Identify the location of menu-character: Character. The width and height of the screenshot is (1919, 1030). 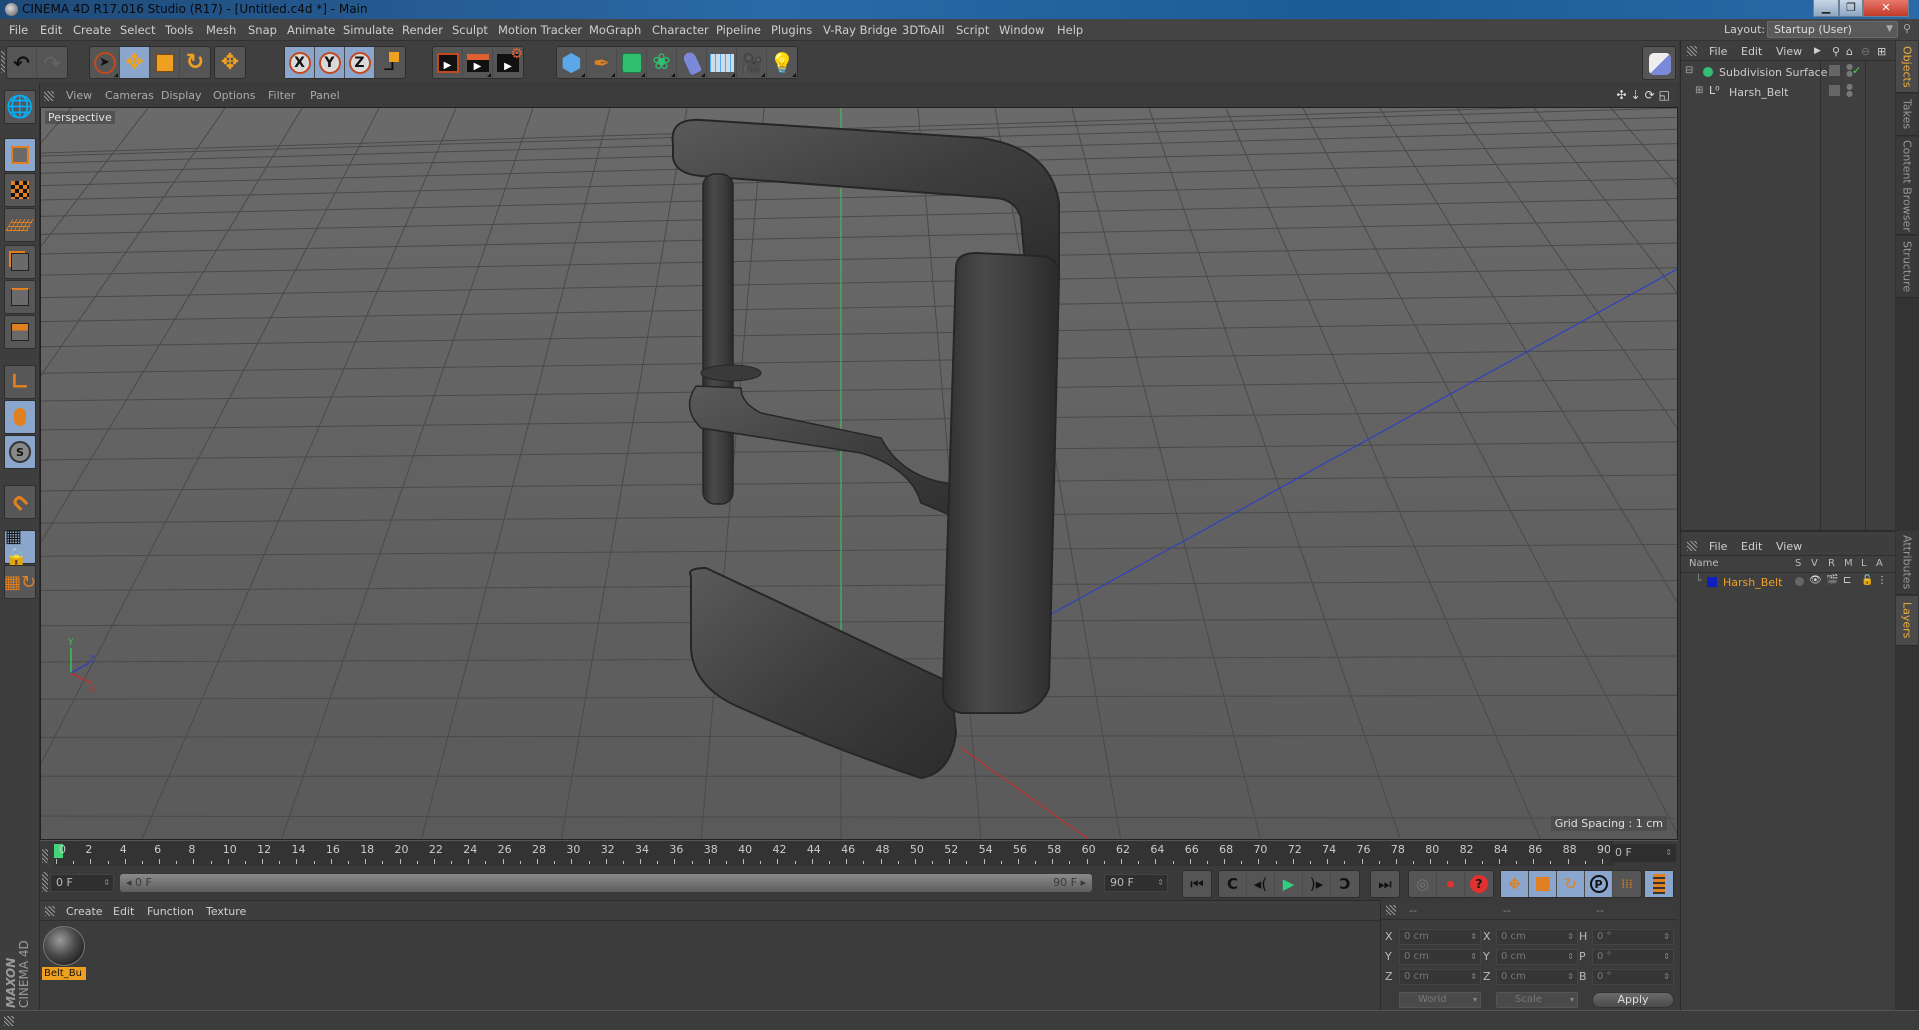
(680, 30).